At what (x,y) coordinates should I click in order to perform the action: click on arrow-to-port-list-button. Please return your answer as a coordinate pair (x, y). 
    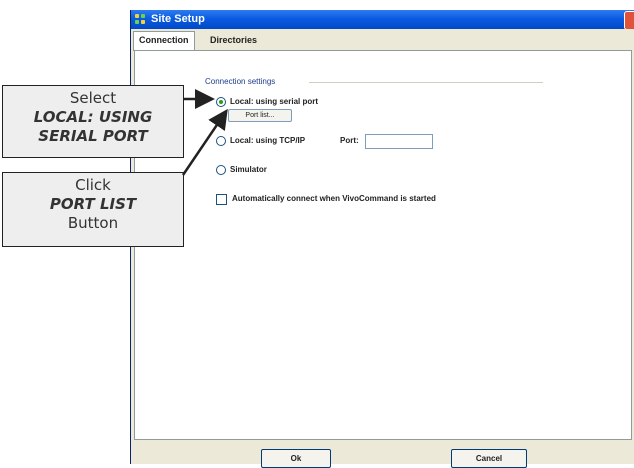
    Looking at the image, I should click on (204, 142).